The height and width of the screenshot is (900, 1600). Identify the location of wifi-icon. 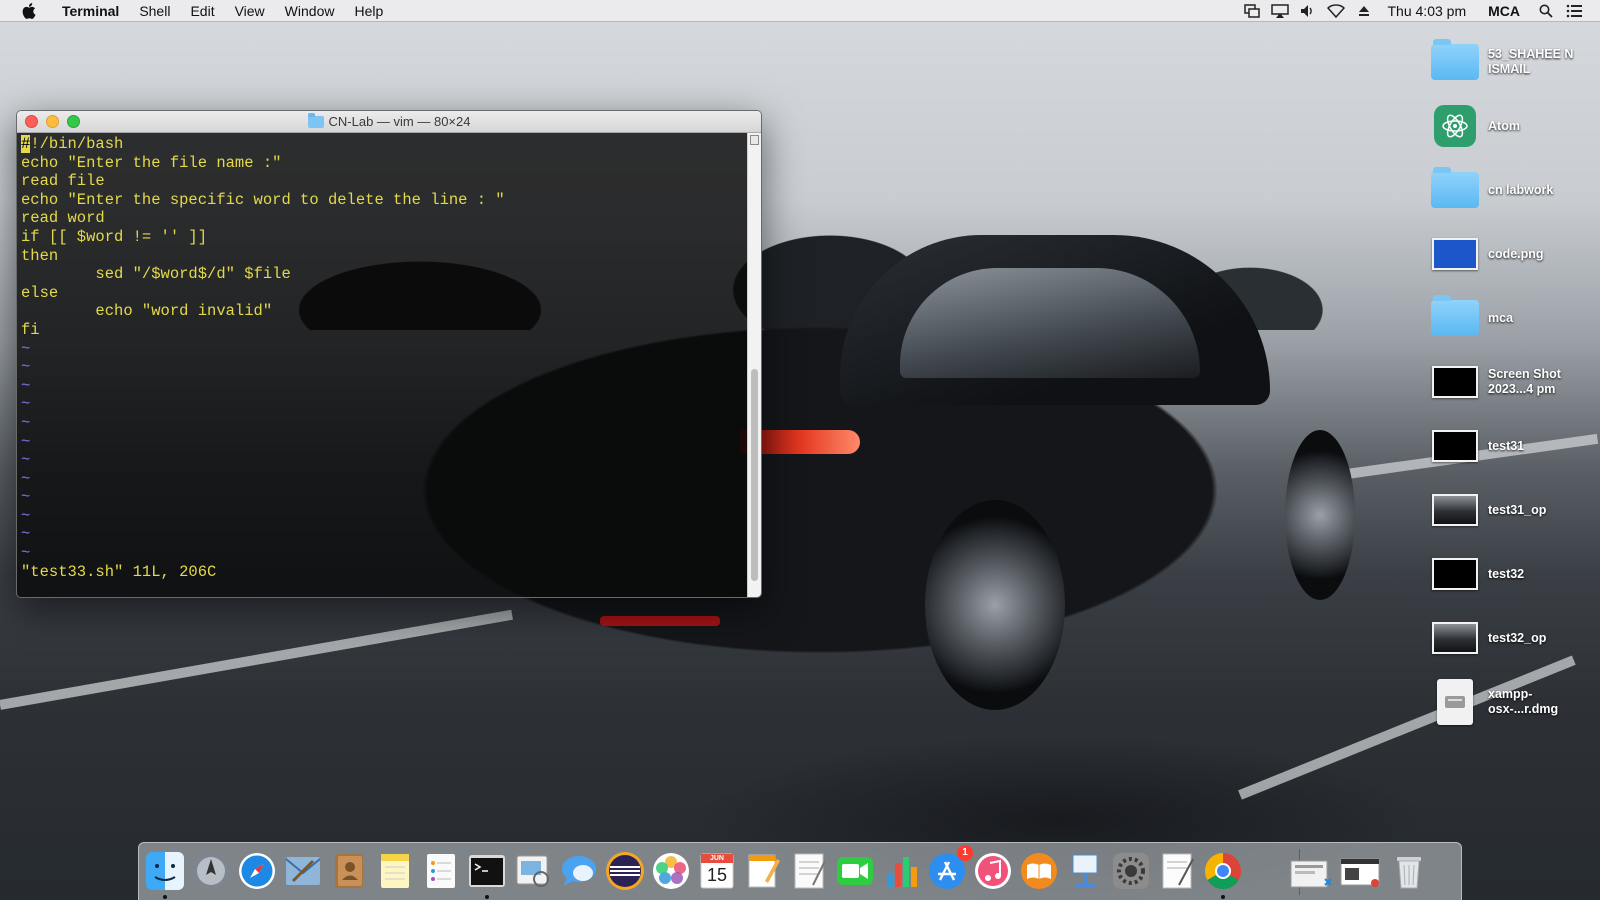
(1336, 11).